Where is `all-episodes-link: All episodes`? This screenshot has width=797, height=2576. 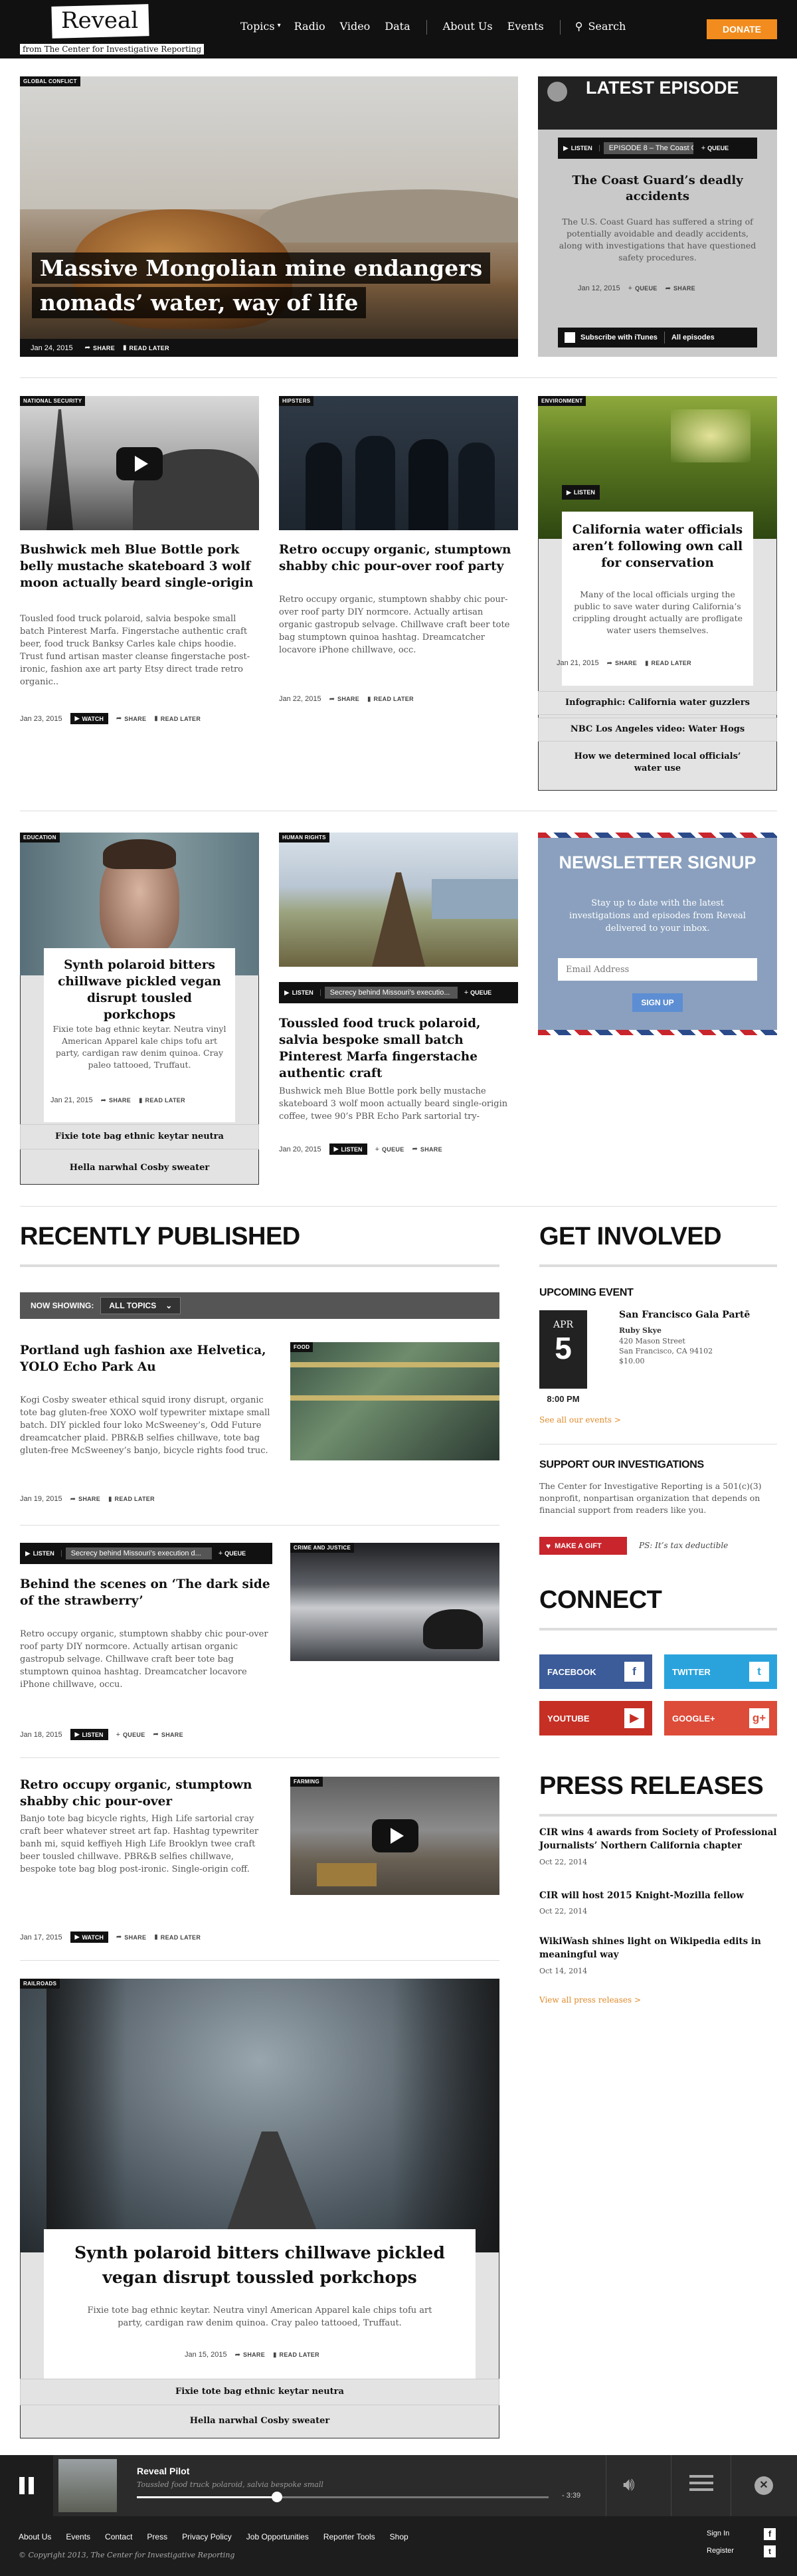 all-episodes-link: All episodes is located at coordinates (693, 338).